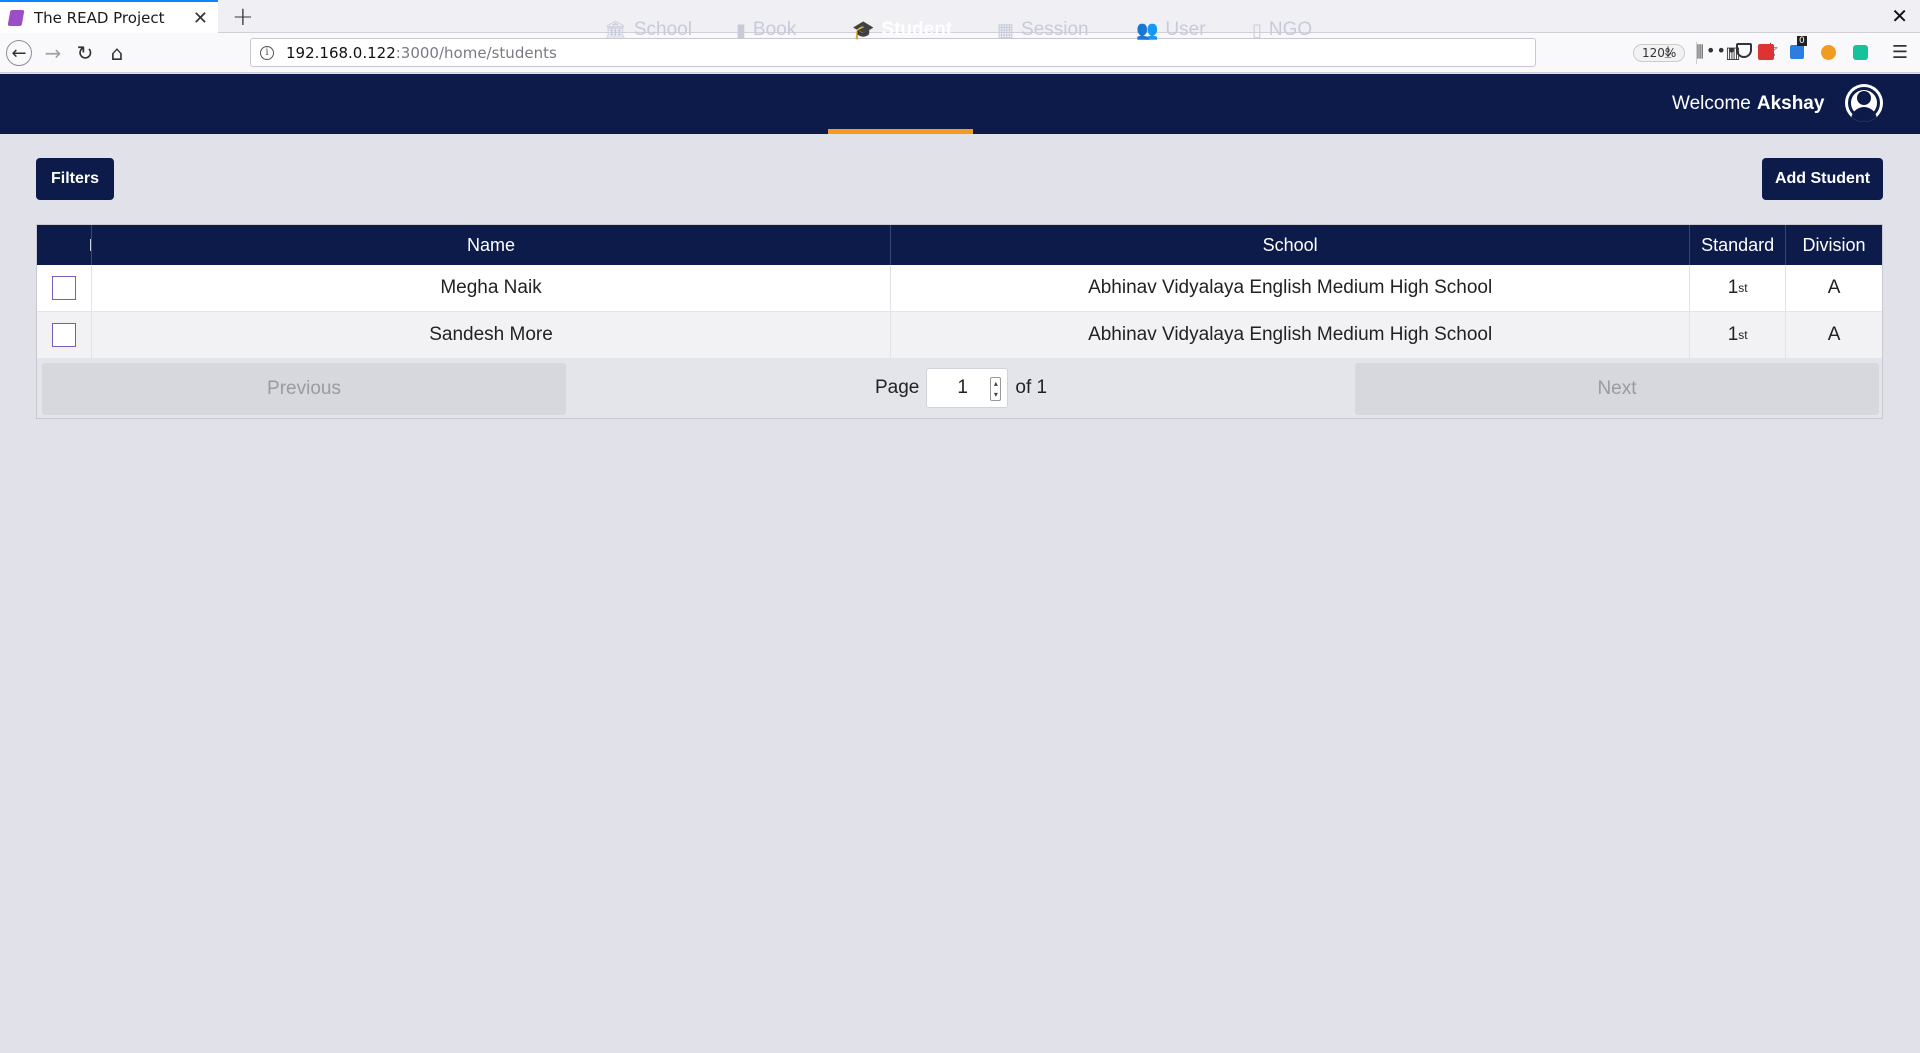  What do you see at coordinates (243, 17) in the screenshot?
I see `new-tab-icon: +` at bounding box center [243, 17].